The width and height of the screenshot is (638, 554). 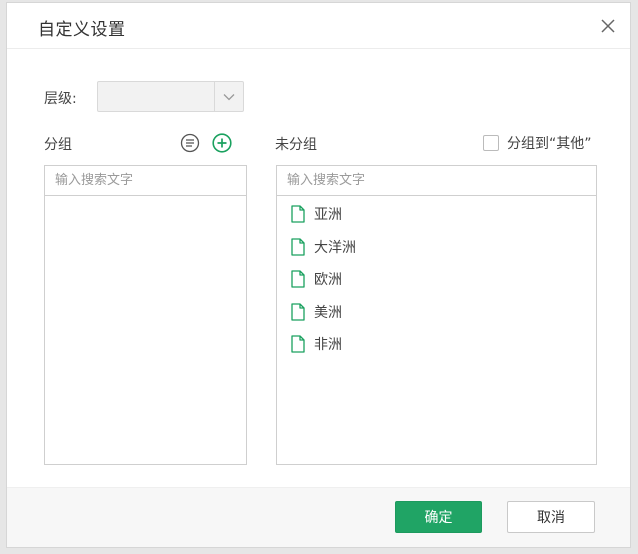 I want to click on add-circle-icon, so click(x=222, y=143).